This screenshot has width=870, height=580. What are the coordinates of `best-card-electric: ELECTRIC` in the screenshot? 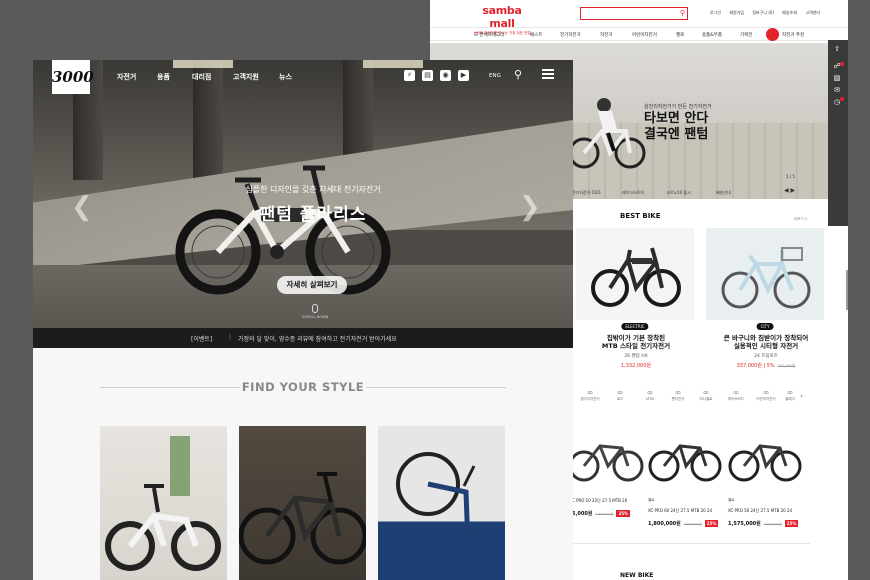 It's located at (635, 279).